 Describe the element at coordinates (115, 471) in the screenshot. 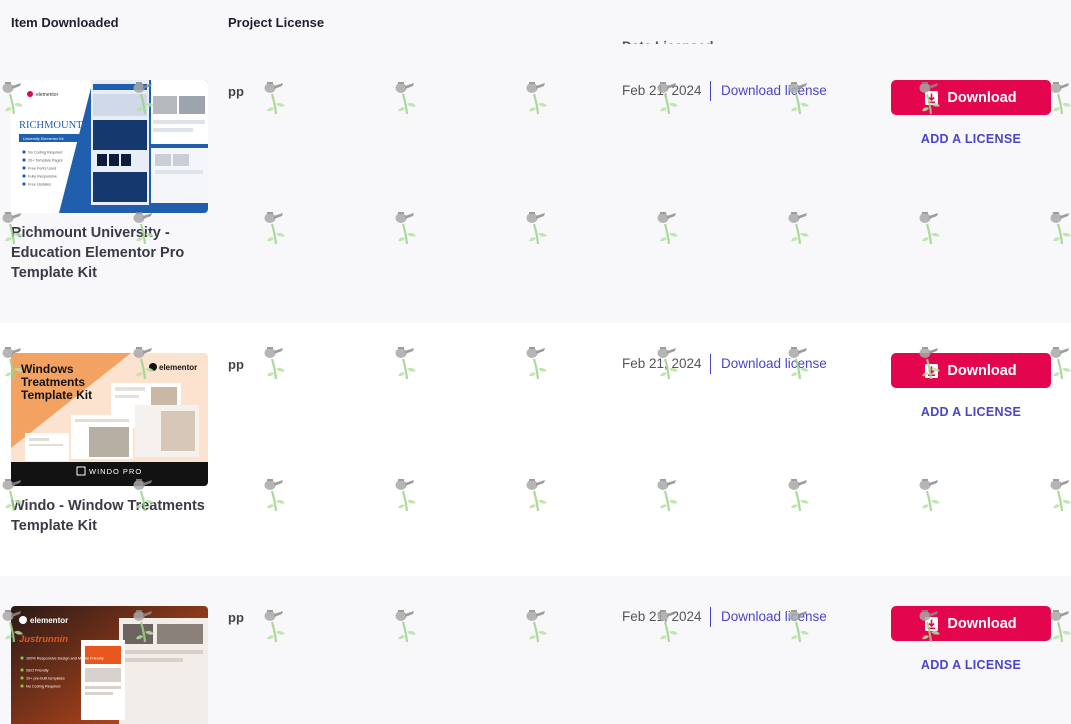

I see `svg-text: WINDO PRO` at that location.